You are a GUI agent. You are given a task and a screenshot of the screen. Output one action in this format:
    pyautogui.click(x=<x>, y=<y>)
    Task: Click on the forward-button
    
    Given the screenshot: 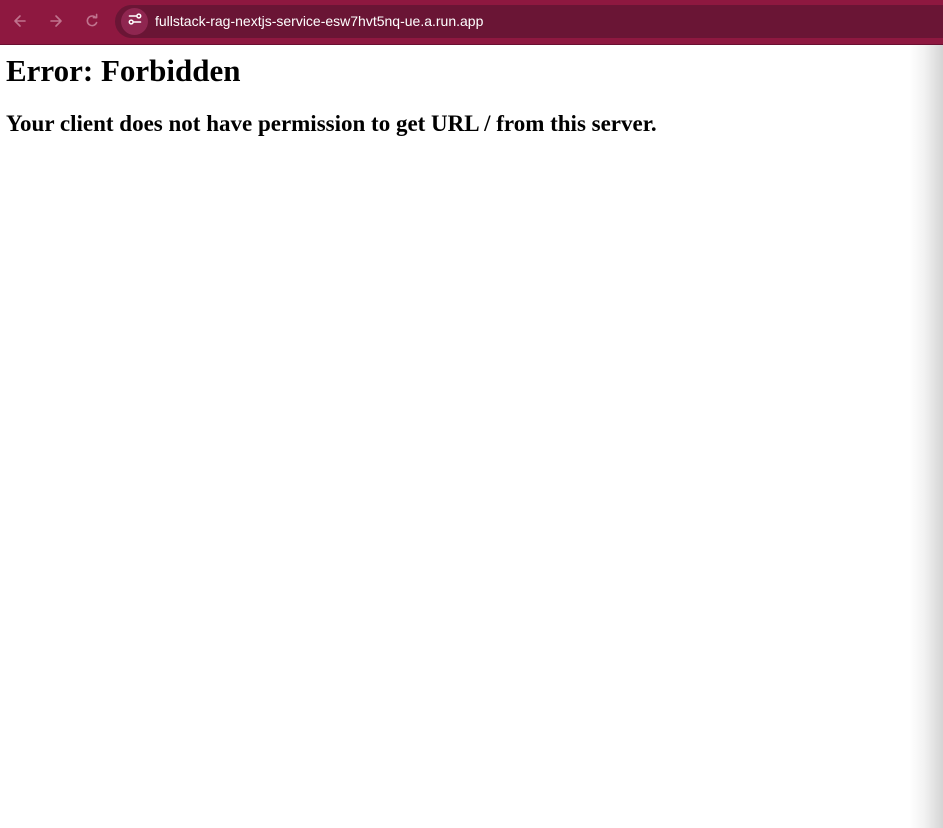 What is the action you would take?
    pyautogui.click(x=56, y=21)
    